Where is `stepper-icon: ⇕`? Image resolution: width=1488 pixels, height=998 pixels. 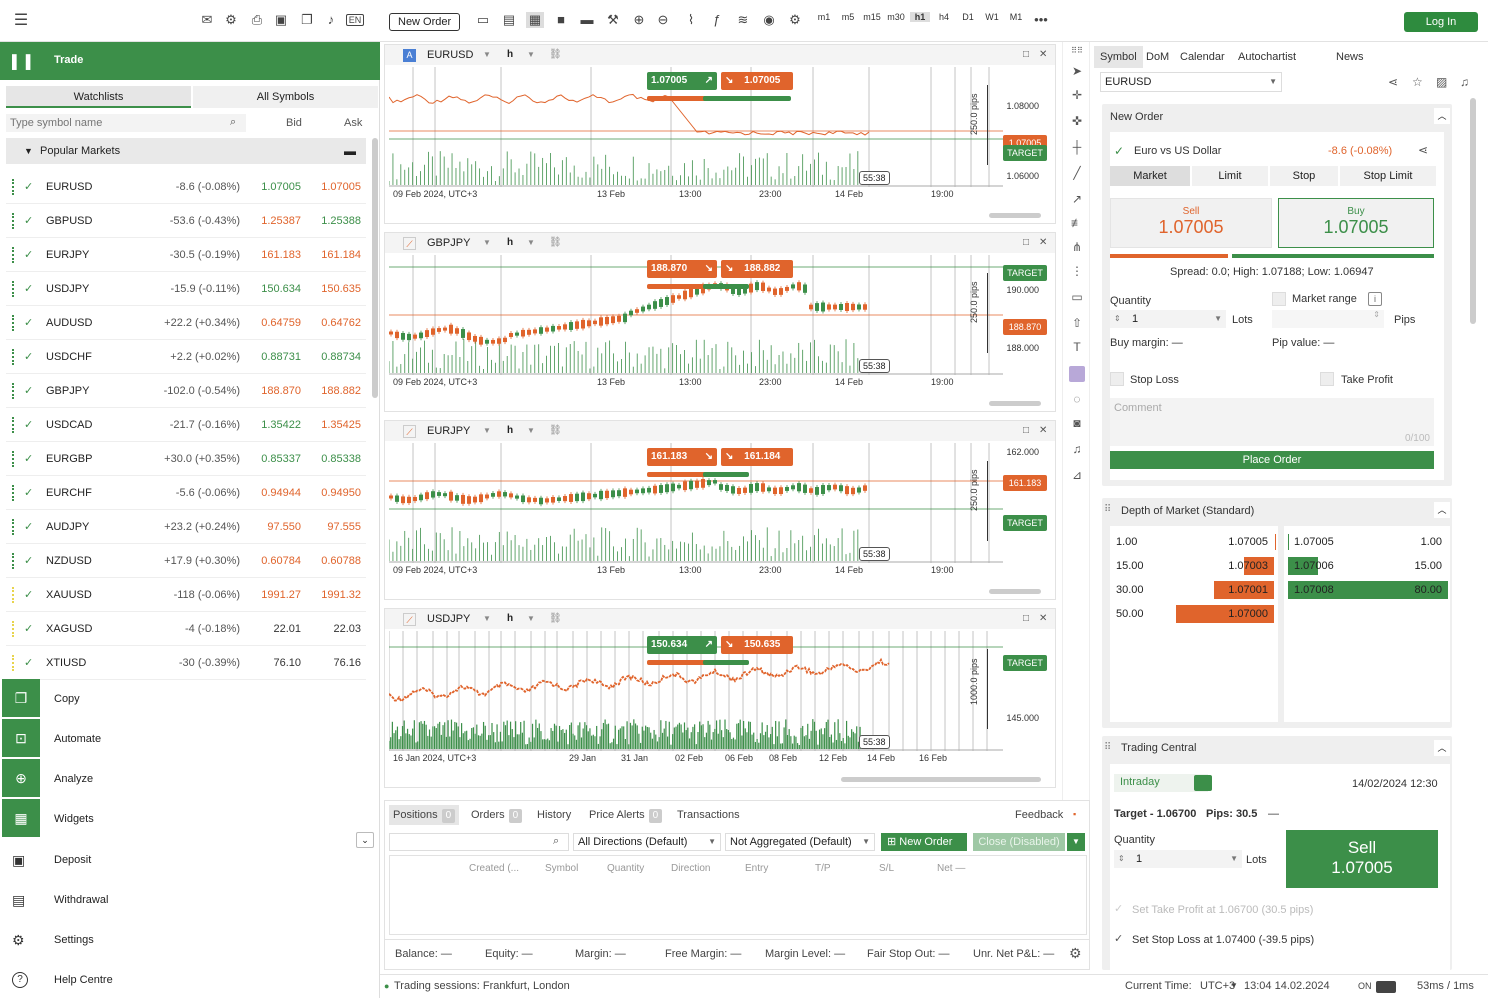
stepper-icon: ⇕ is located at coordinates (1117, 319).